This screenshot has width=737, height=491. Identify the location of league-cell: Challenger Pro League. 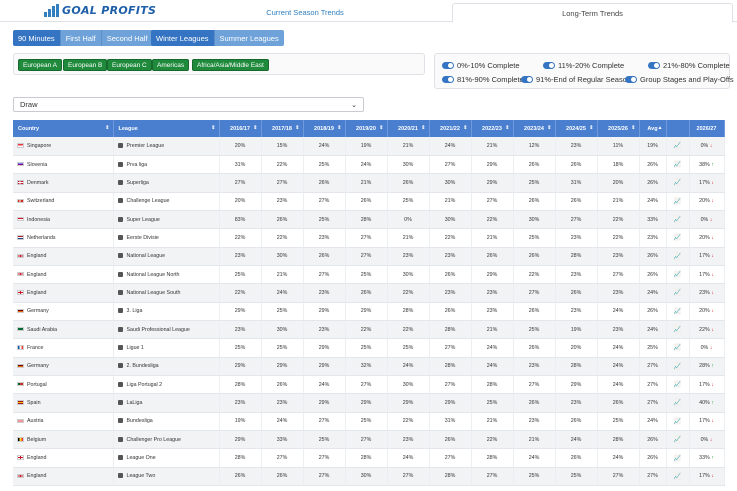
(166, 440).